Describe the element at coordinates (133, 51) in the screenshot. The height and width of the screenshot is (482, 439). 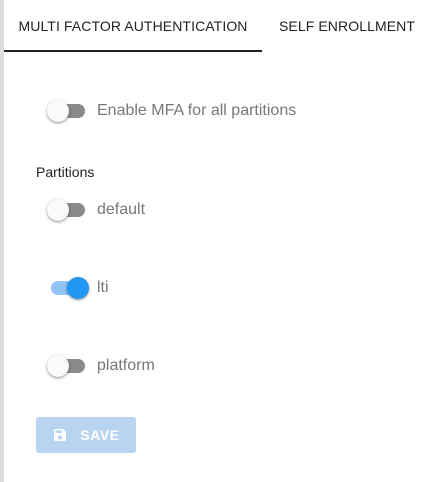
I see `active-tab-indicator` at that location.